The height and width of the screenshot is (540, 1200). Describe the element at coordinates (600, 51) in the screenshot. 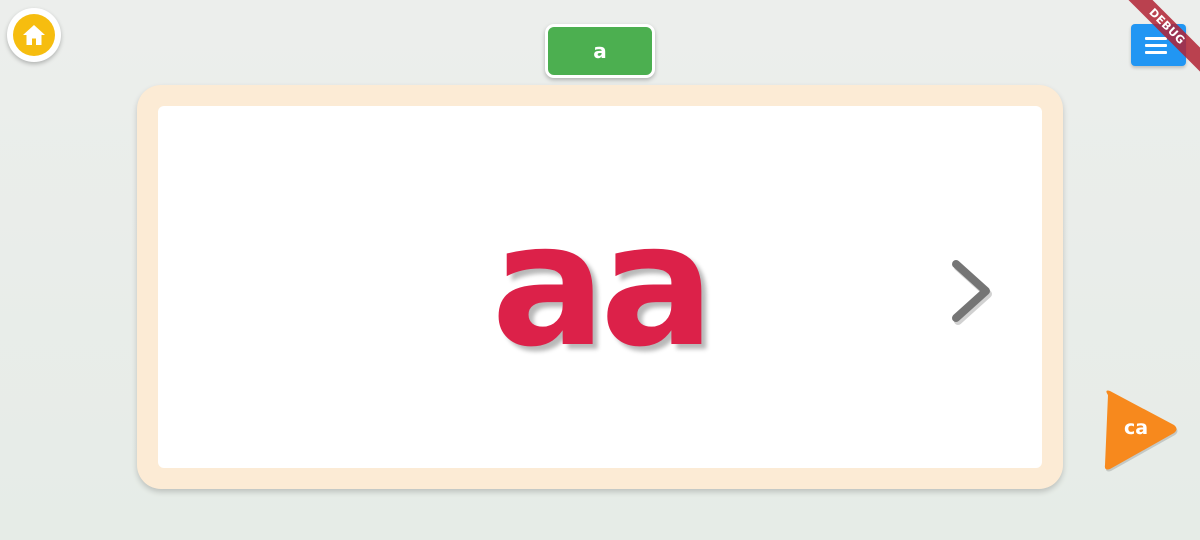

I see `letter-chip: a` at that location.